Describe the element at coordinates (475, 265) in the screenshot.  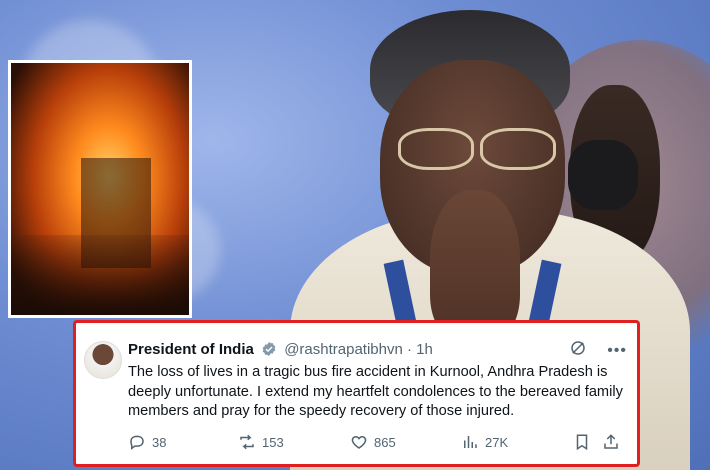
I see `folded-hands` at that location.